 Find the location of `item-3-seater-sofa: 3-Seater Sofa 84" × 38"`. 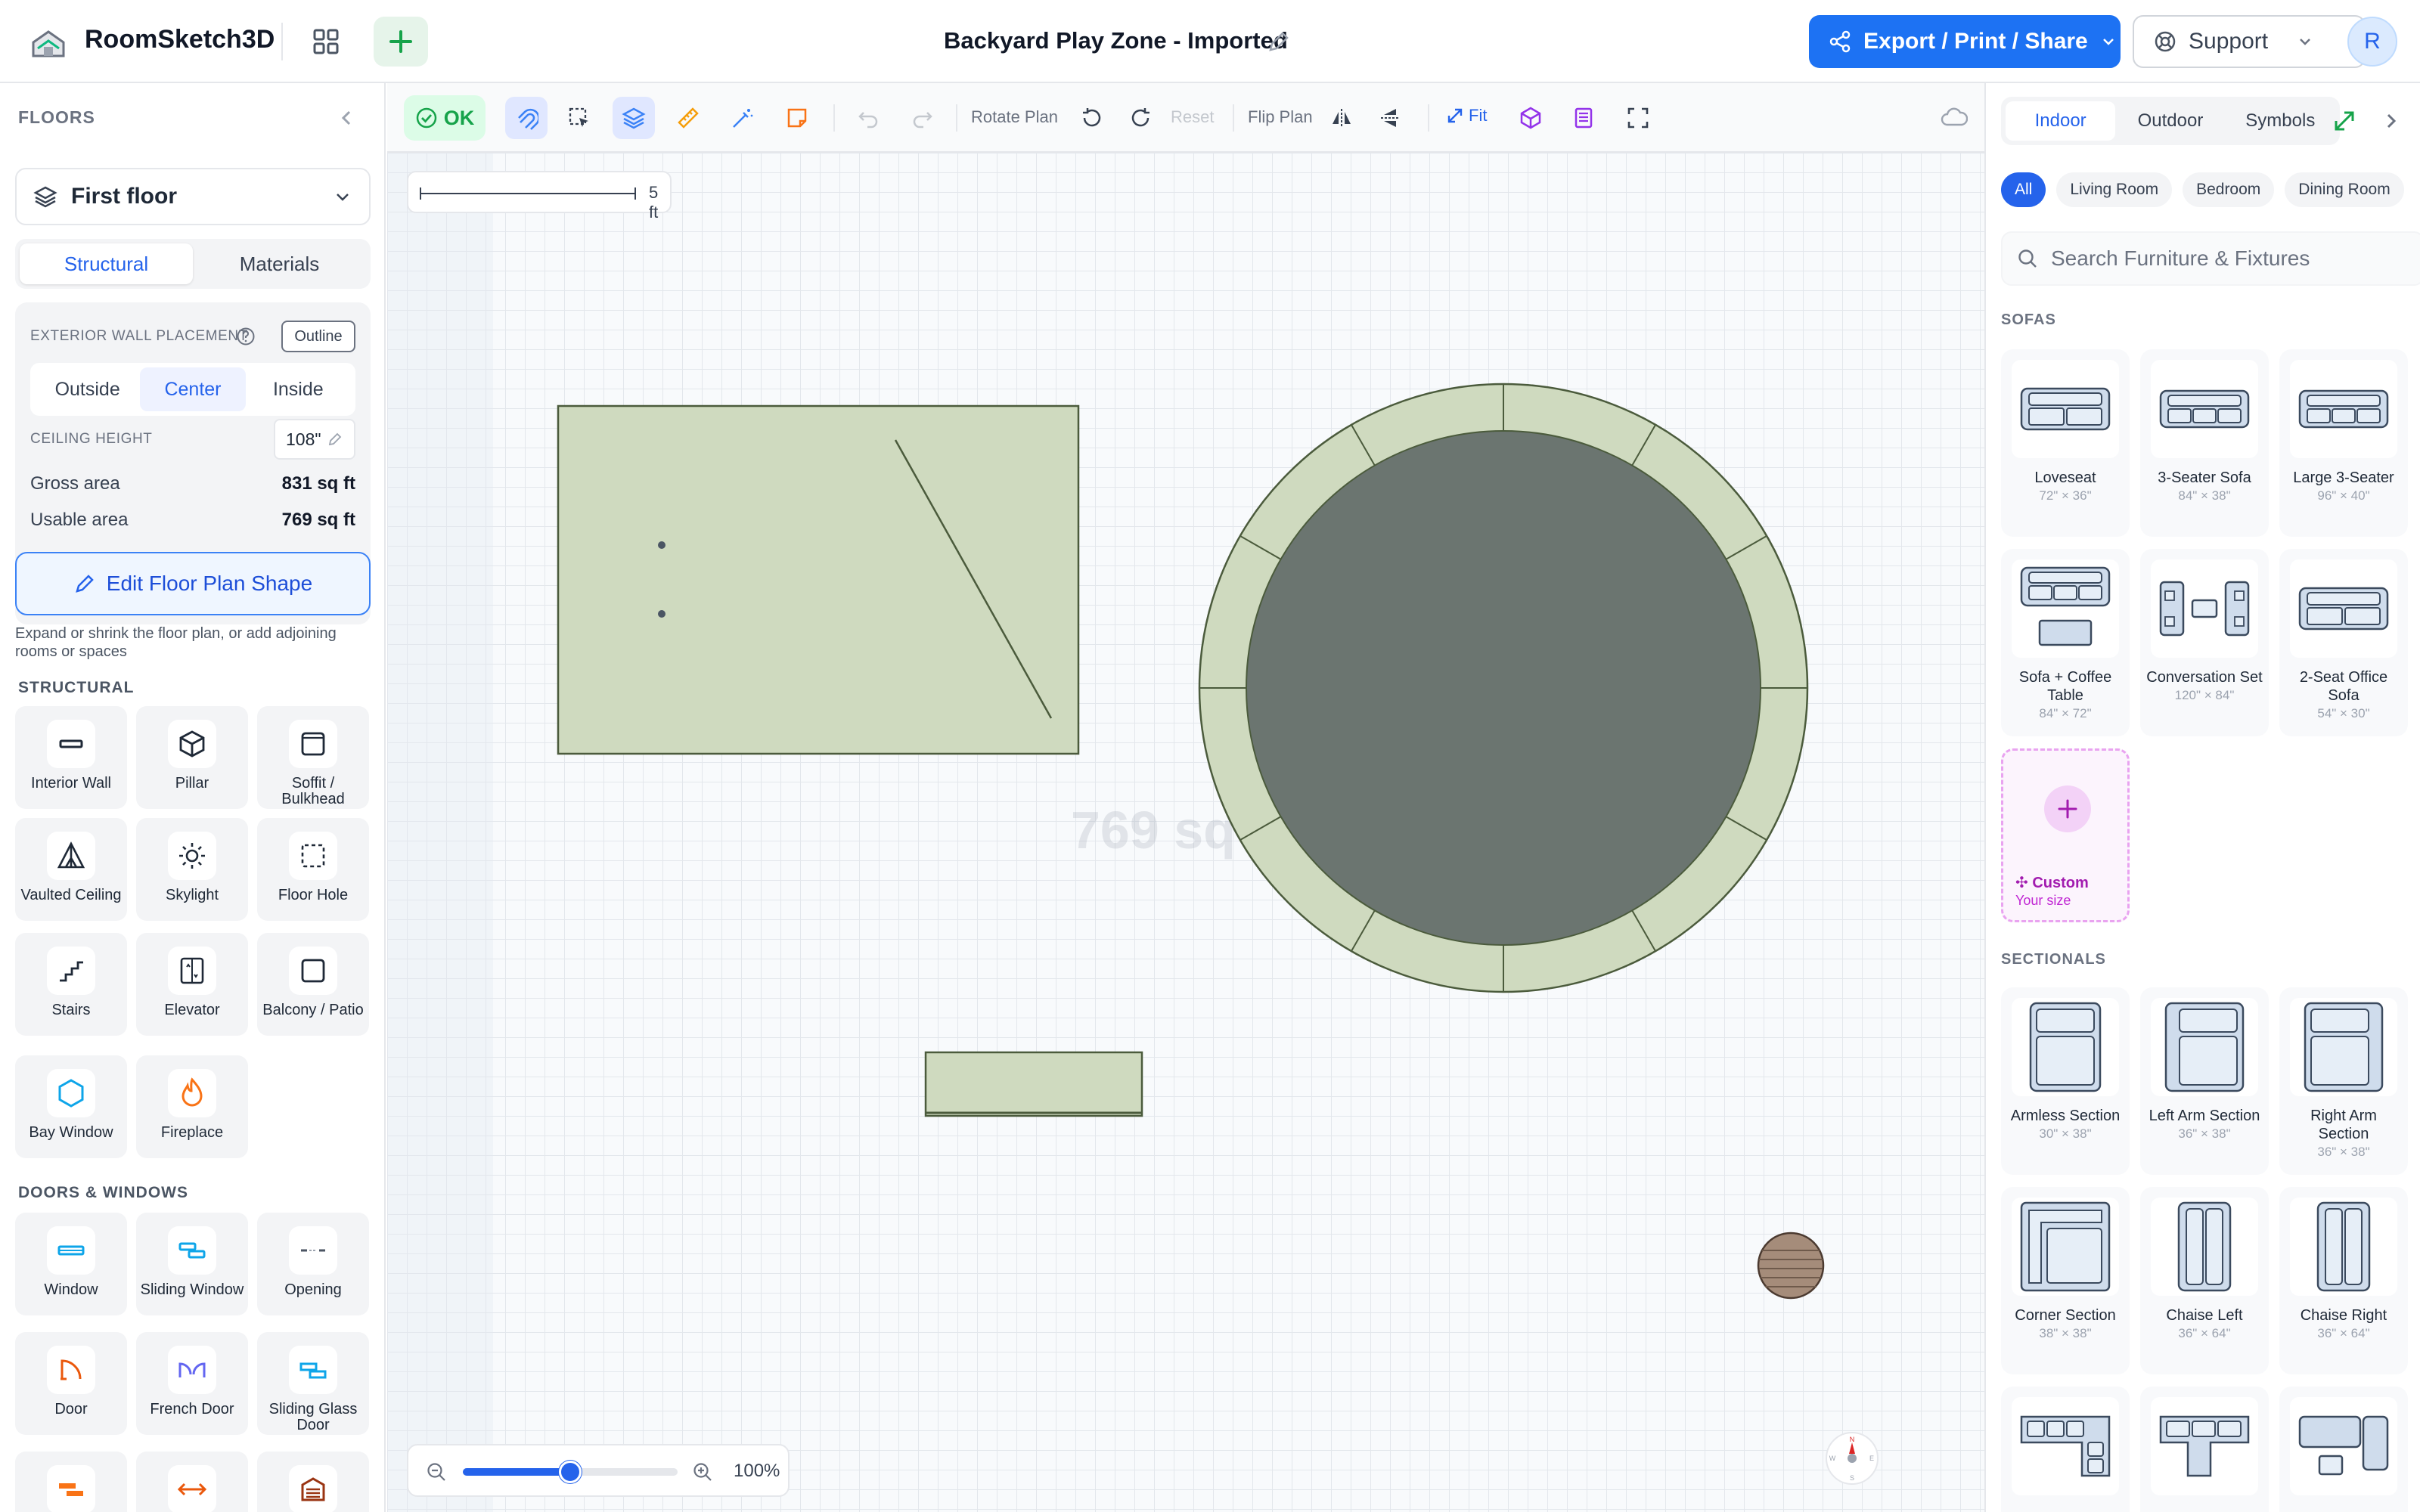

item-3-seater-sofa: 3-Seater Sofa 84" × 38" is located at coordinates (2204, 443).